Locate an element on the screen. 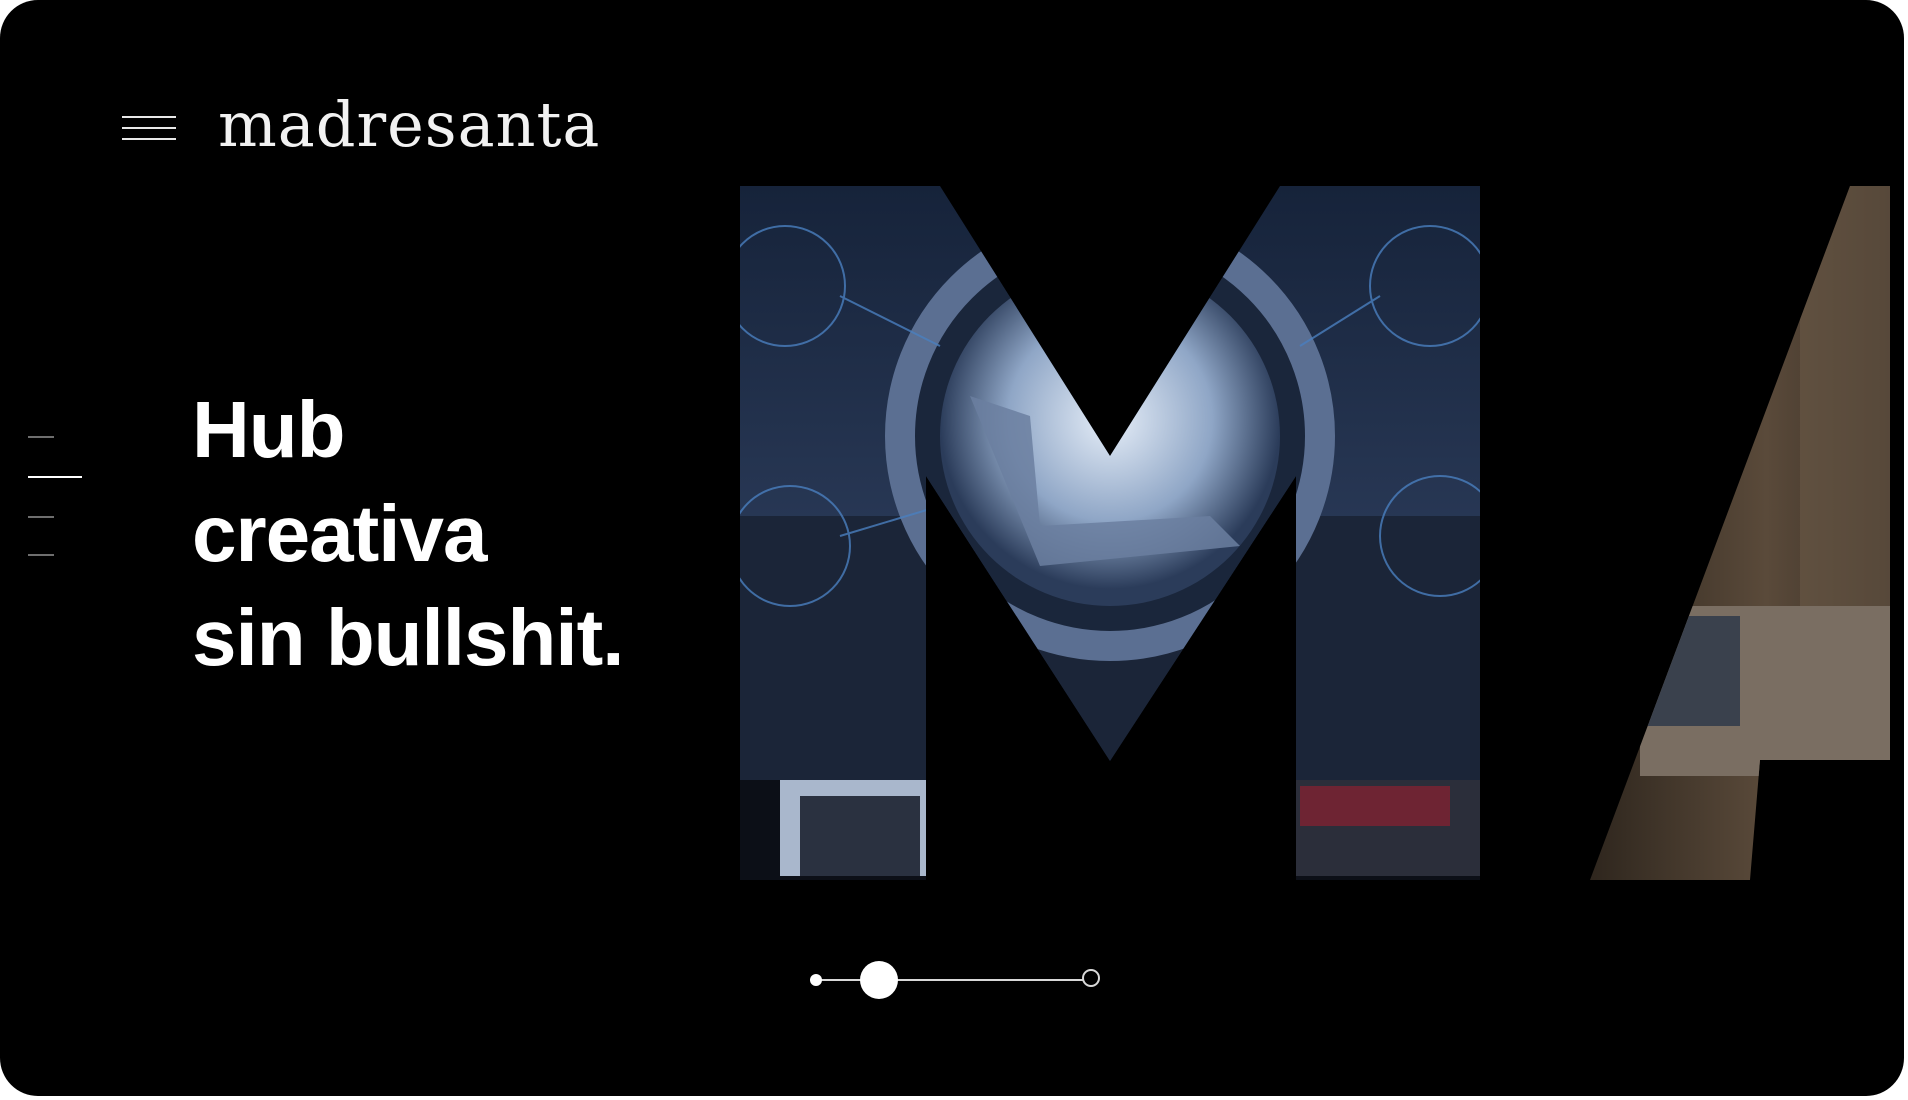  headline-line-2: creativa is located at coordinates (339, 533).